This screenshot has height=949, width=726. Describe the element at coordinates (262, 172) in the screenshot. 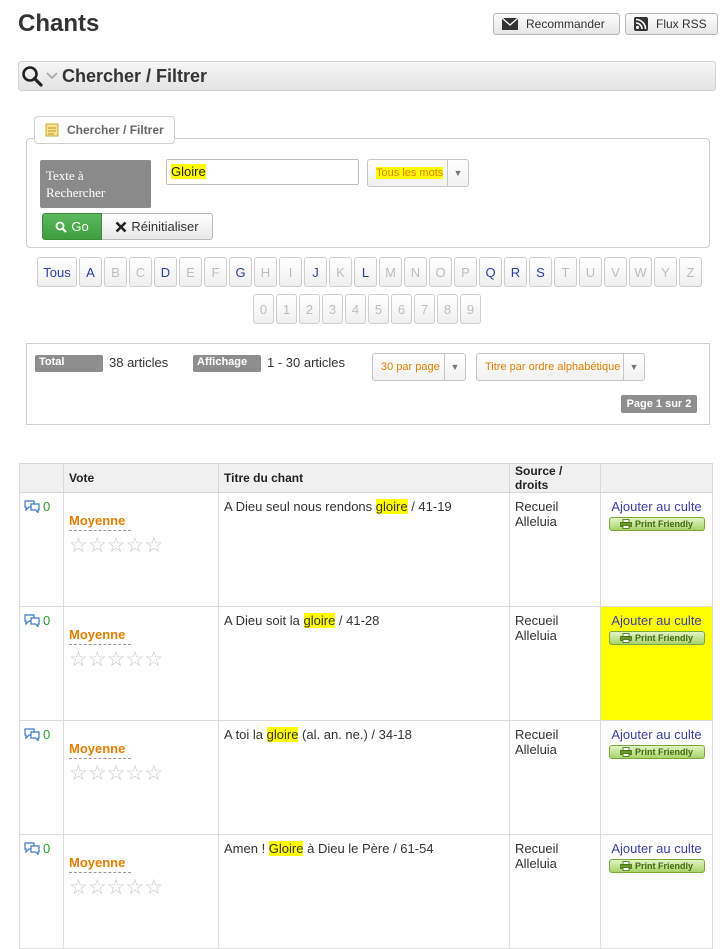

I see `search-input: Gloire` at that location.